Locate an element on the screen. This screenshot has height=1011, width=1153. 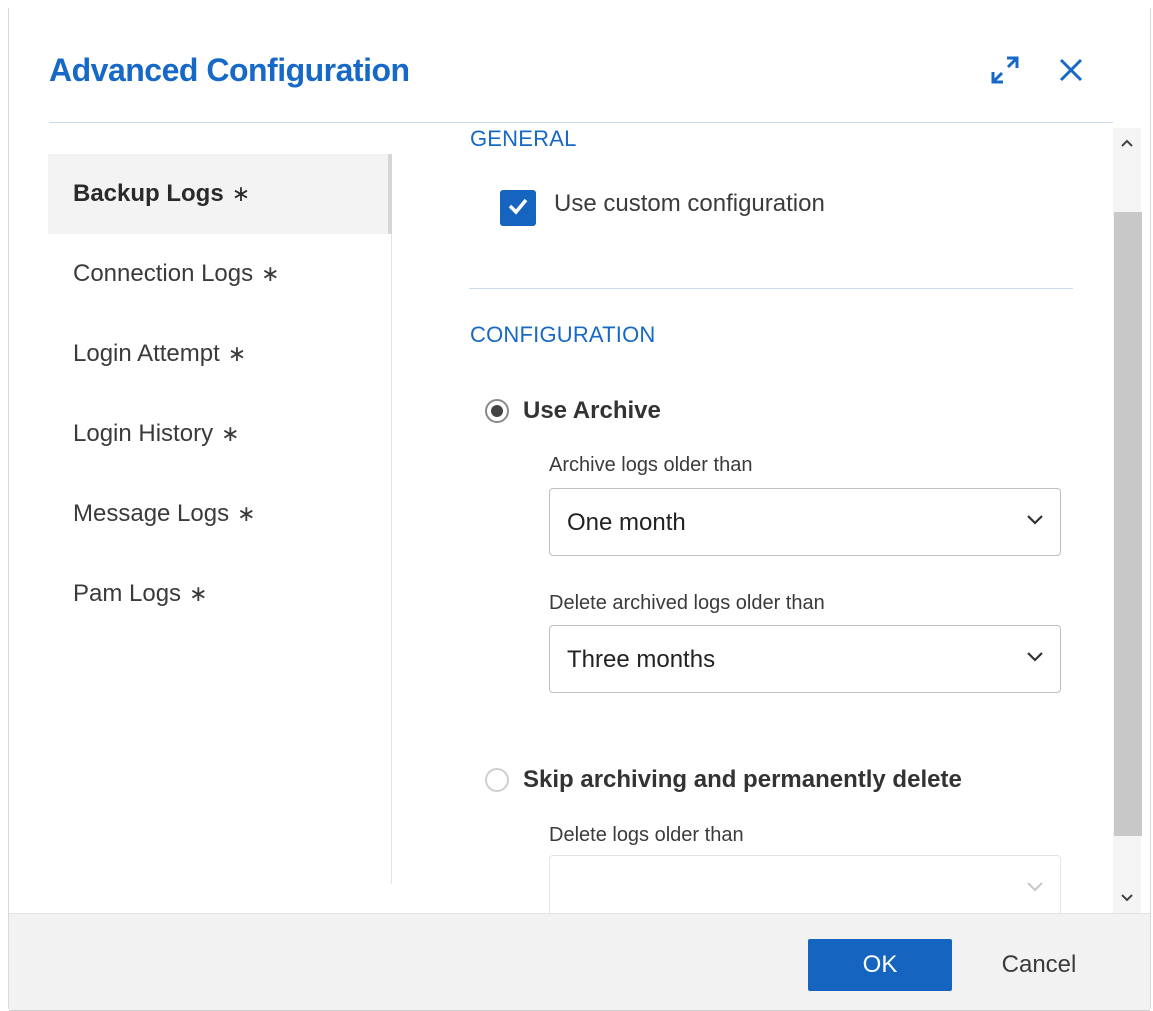
close-button is located at coordinates (1071, 70).